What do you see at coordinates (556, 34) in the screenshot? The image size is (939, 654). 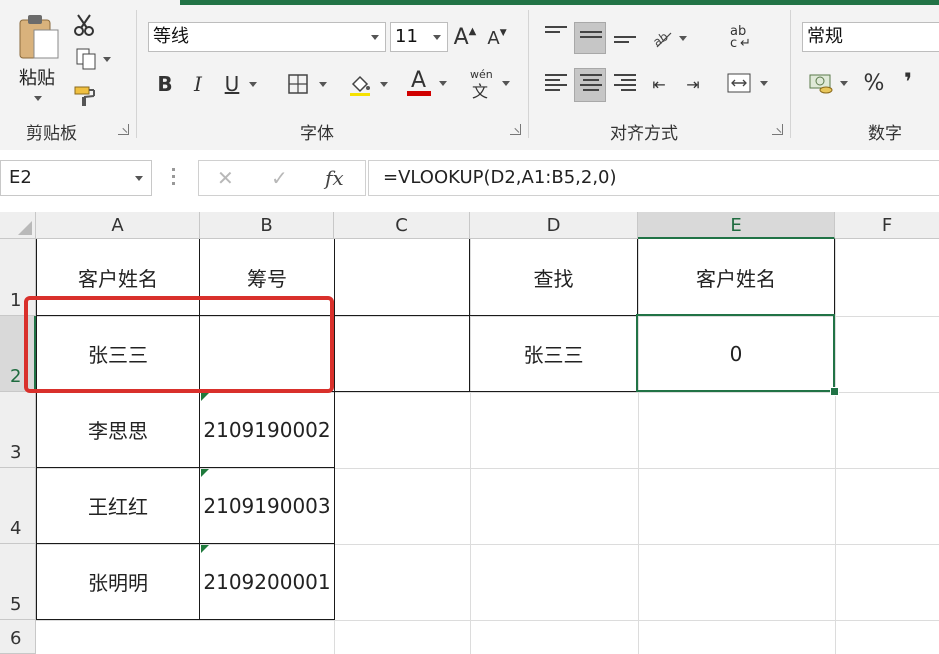 I see `align-top-icon` at bounding box center [556, 34].